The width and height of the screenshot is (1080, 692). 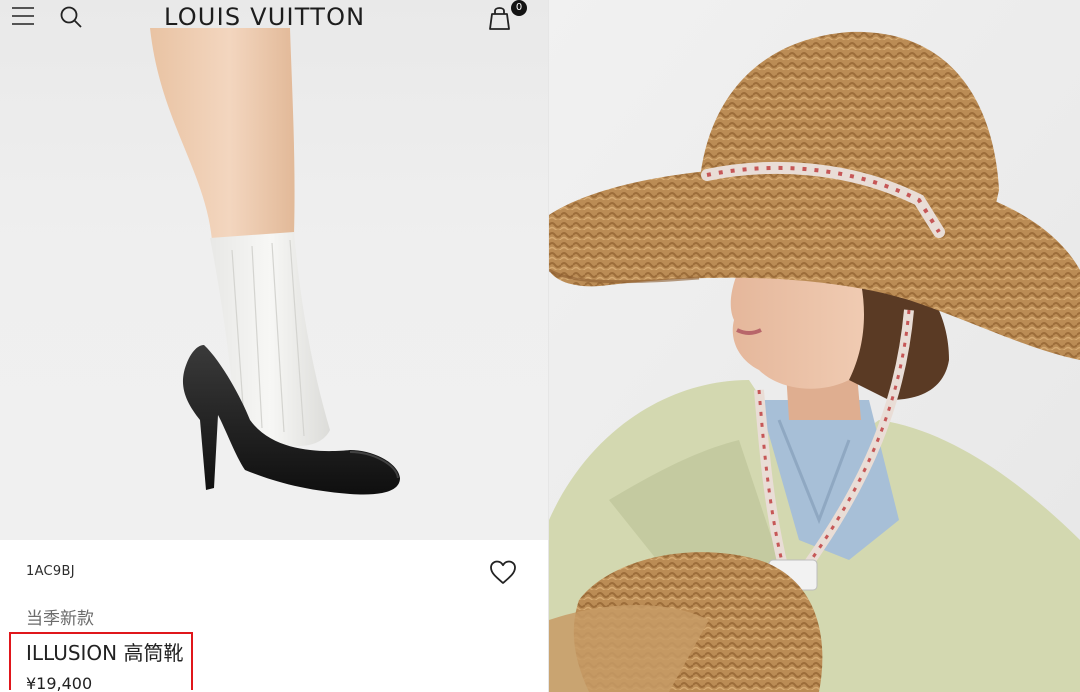 What do you see at coordinates (264, 17) in the screenshot?
I see `brand-logo: LOUIS VUITTON` at bounding box center [264, 17].